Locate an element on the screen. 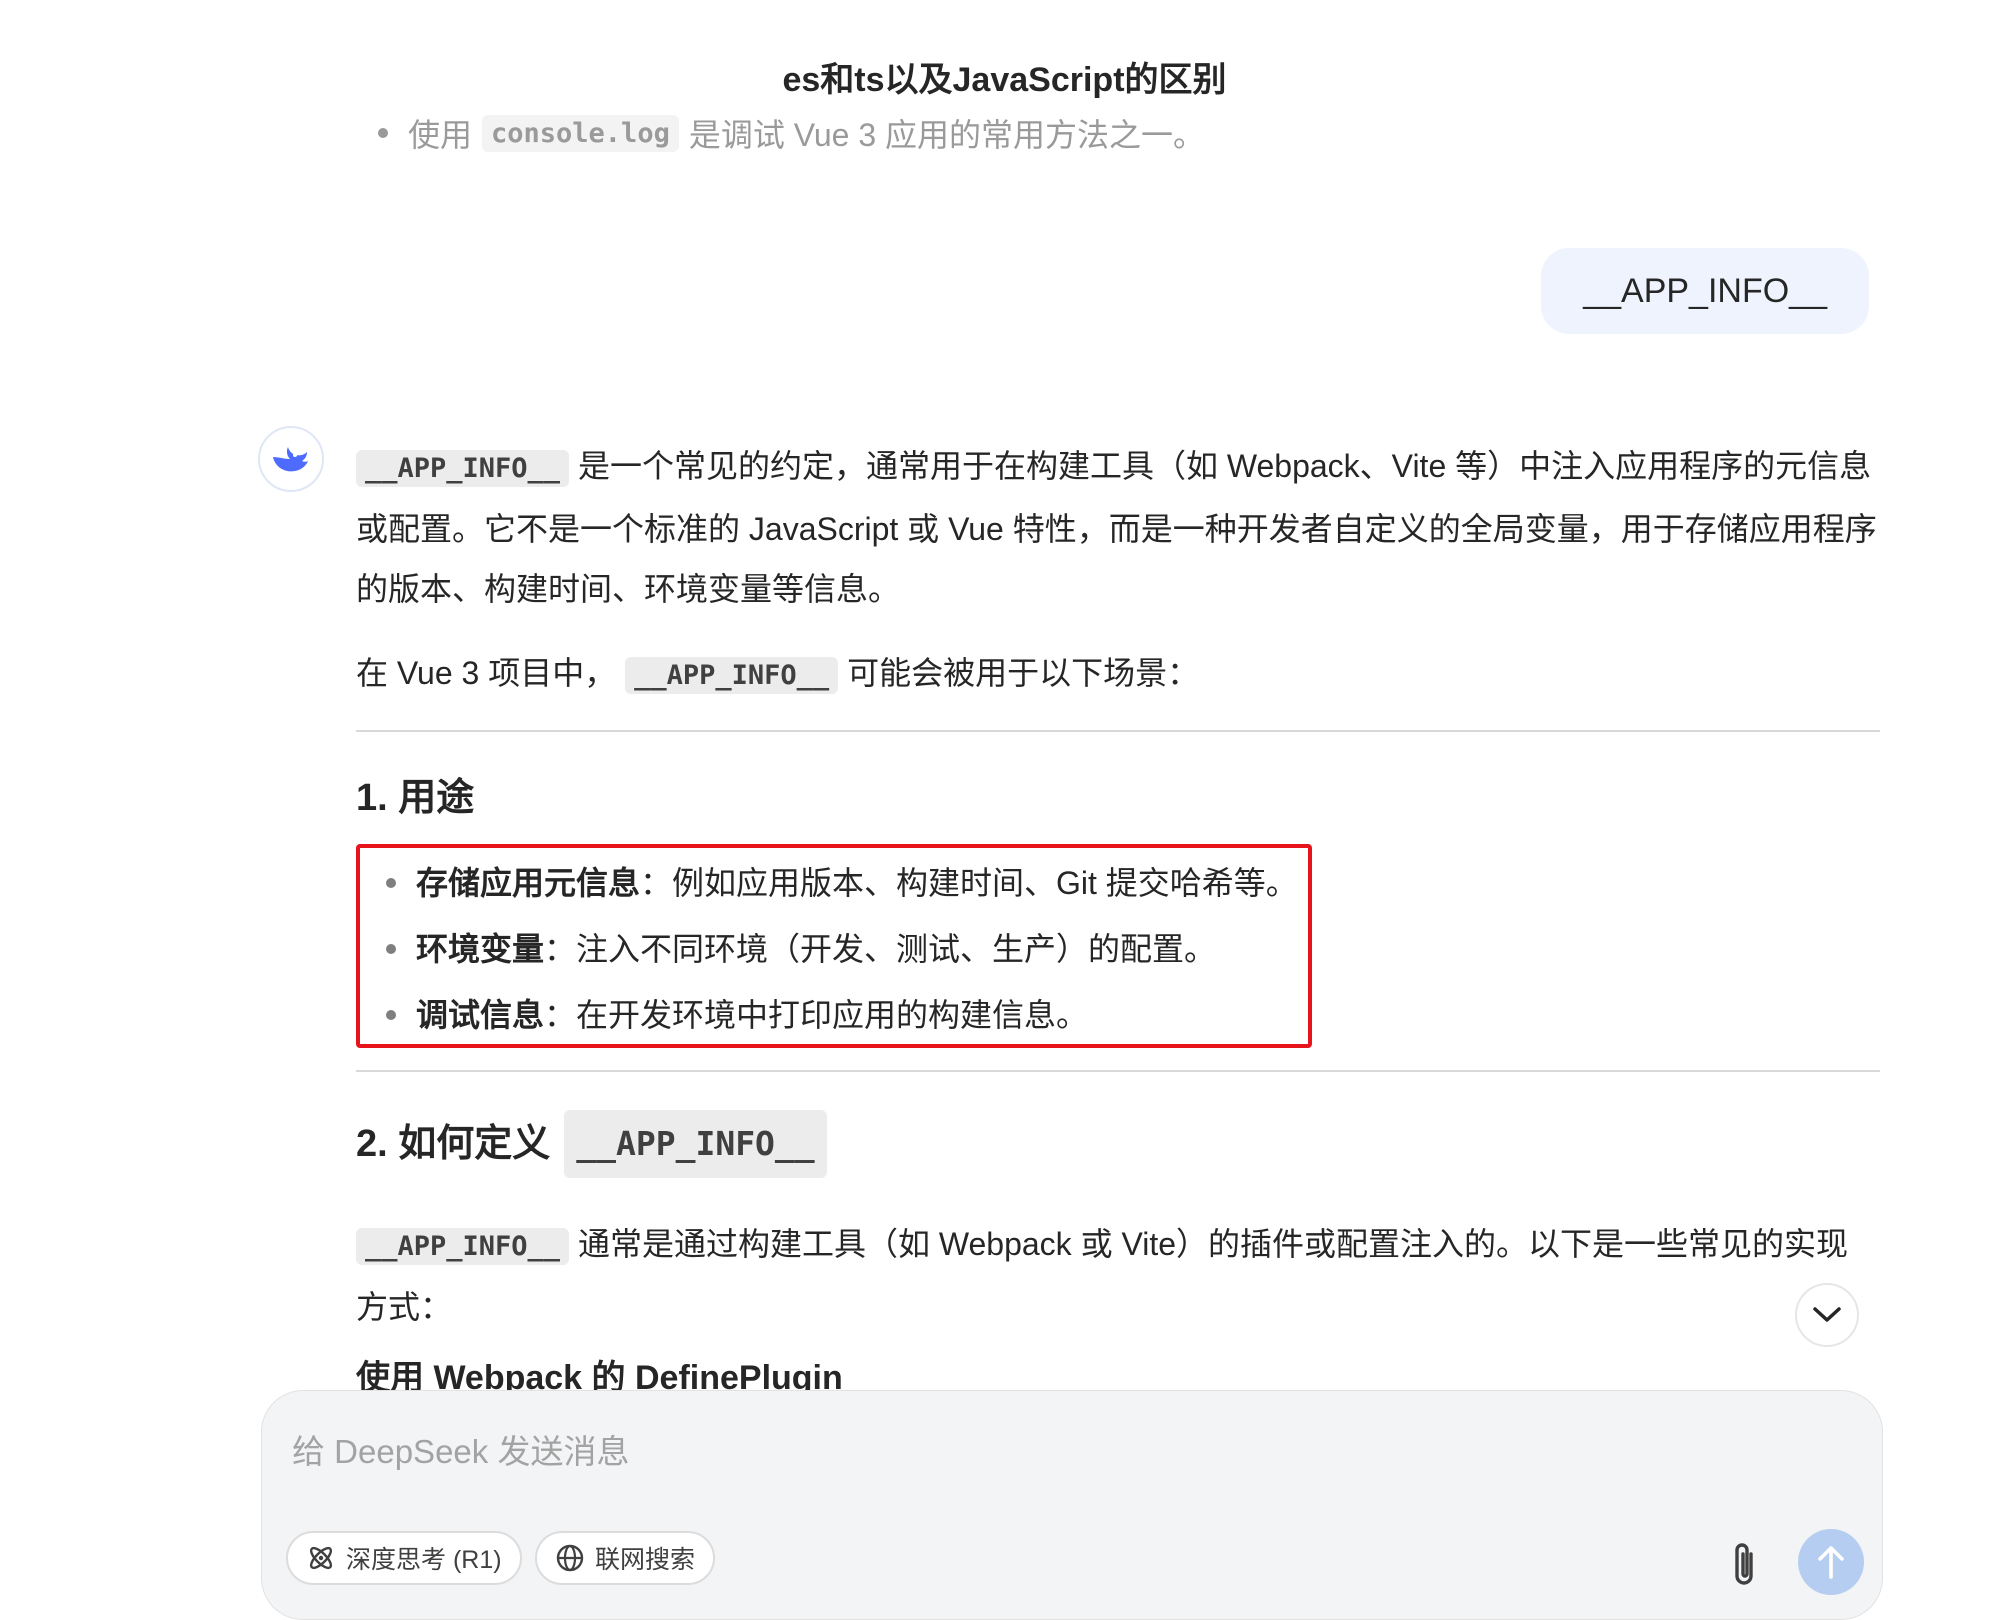 The height and width of the screenshot is (1620, 2009). deep-think-label: 深度思考 (R1) is located at coordinates (424, 1560).